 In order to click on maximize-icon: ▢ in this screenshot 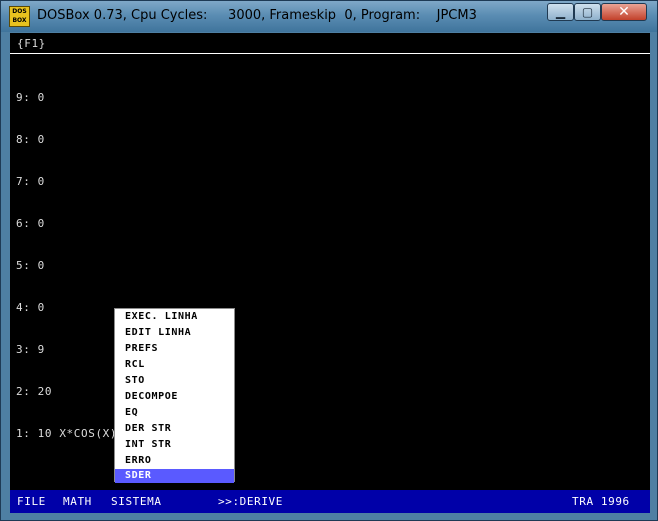, I will do `click(587, 12)`.